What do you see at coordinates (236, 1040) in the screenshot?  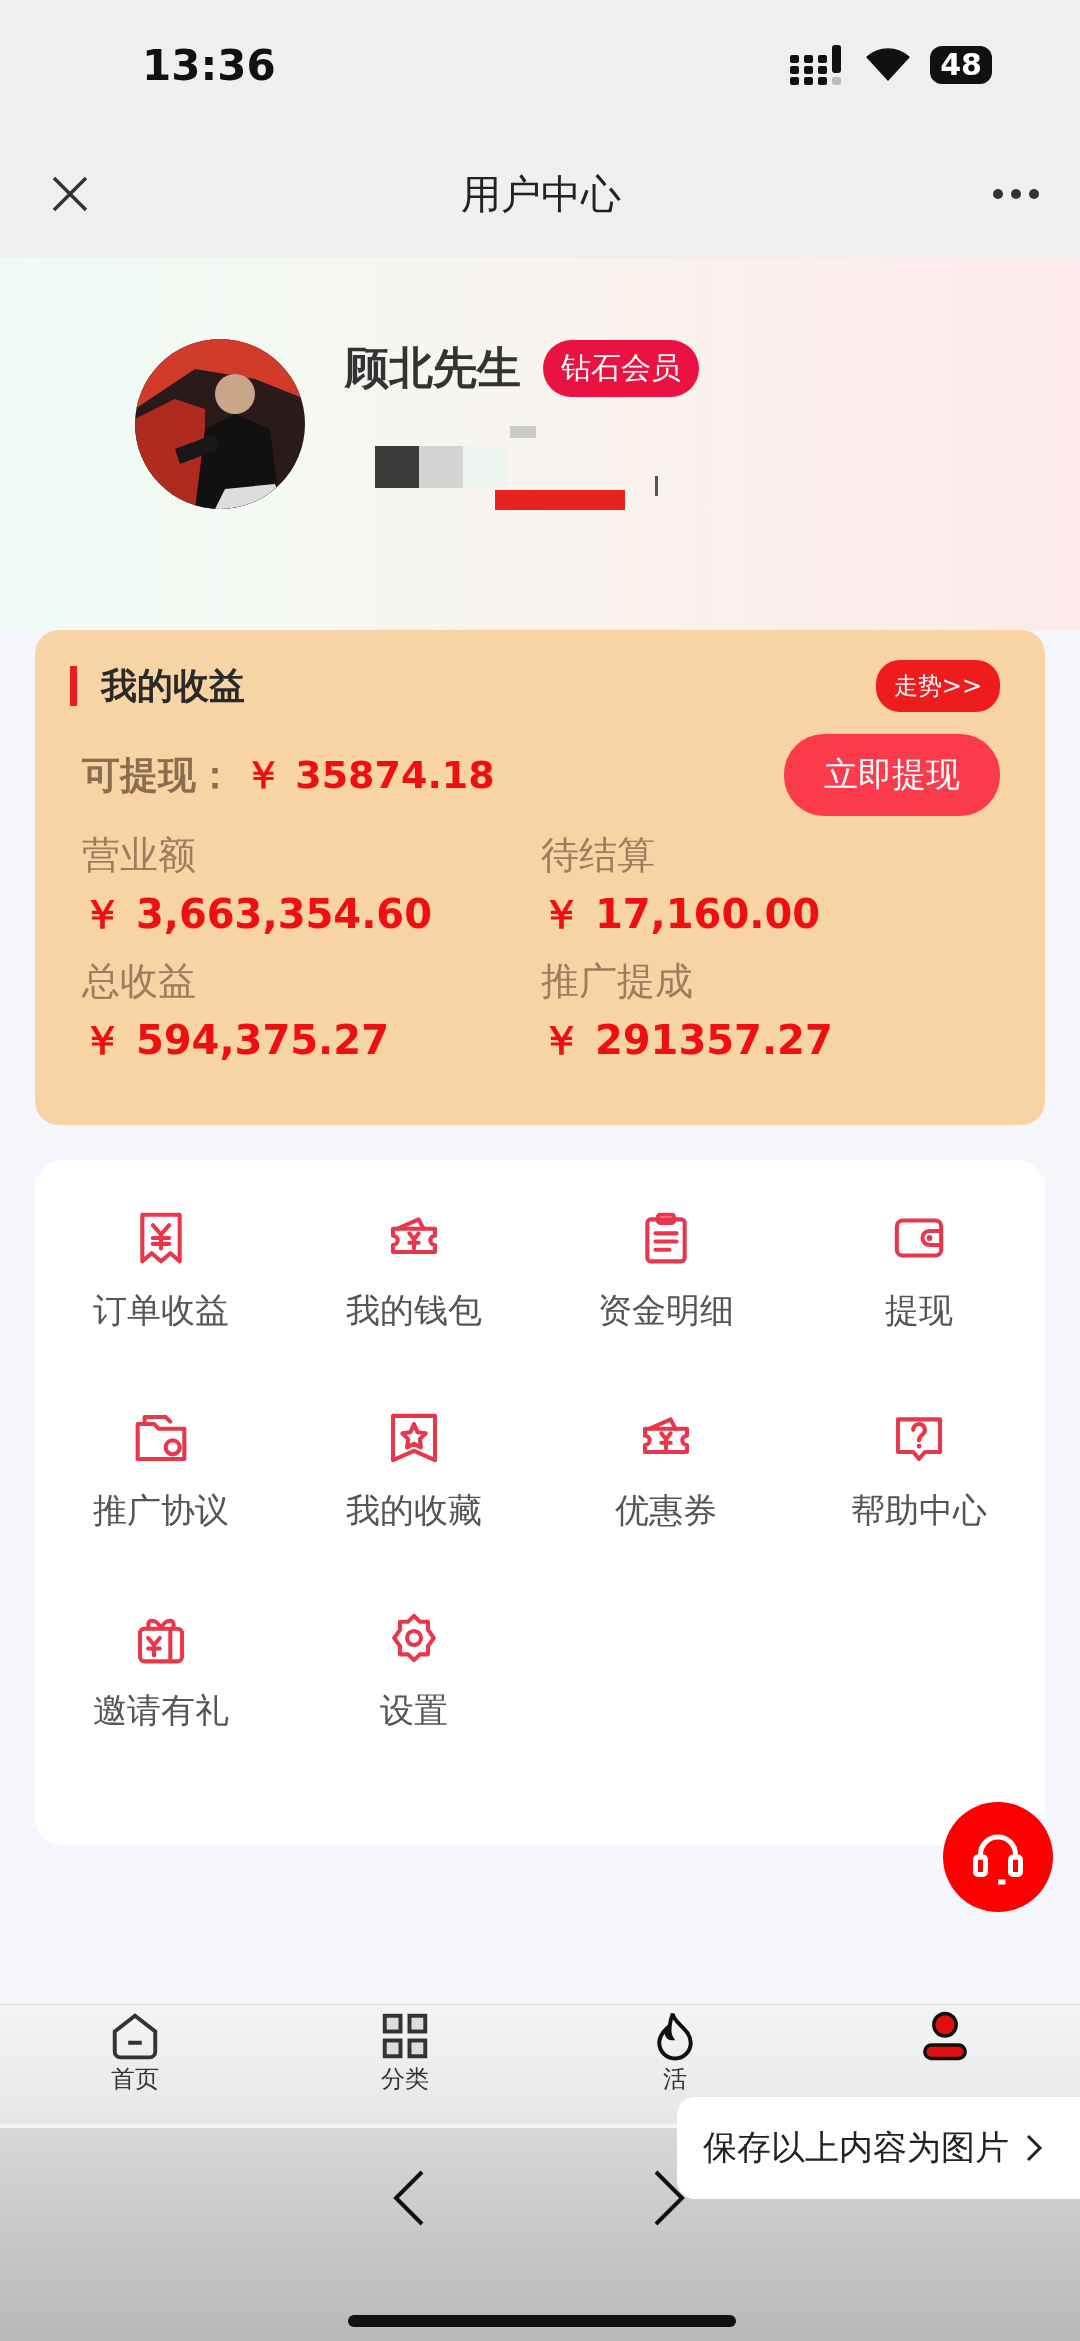 I see `stat-value: ￥ 594,375.27` at bounding box center [236, 1040].